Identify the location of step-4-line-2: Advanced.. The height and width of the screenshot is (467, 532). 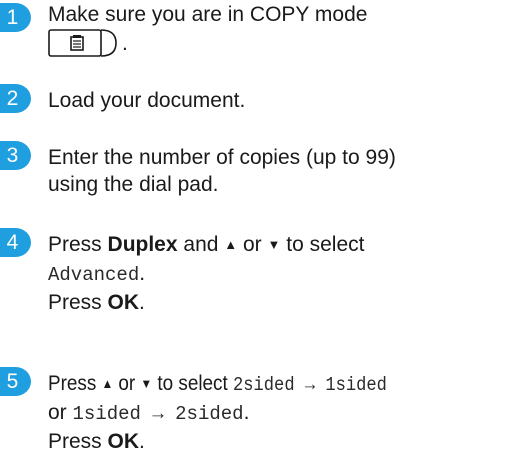
(97, 274).